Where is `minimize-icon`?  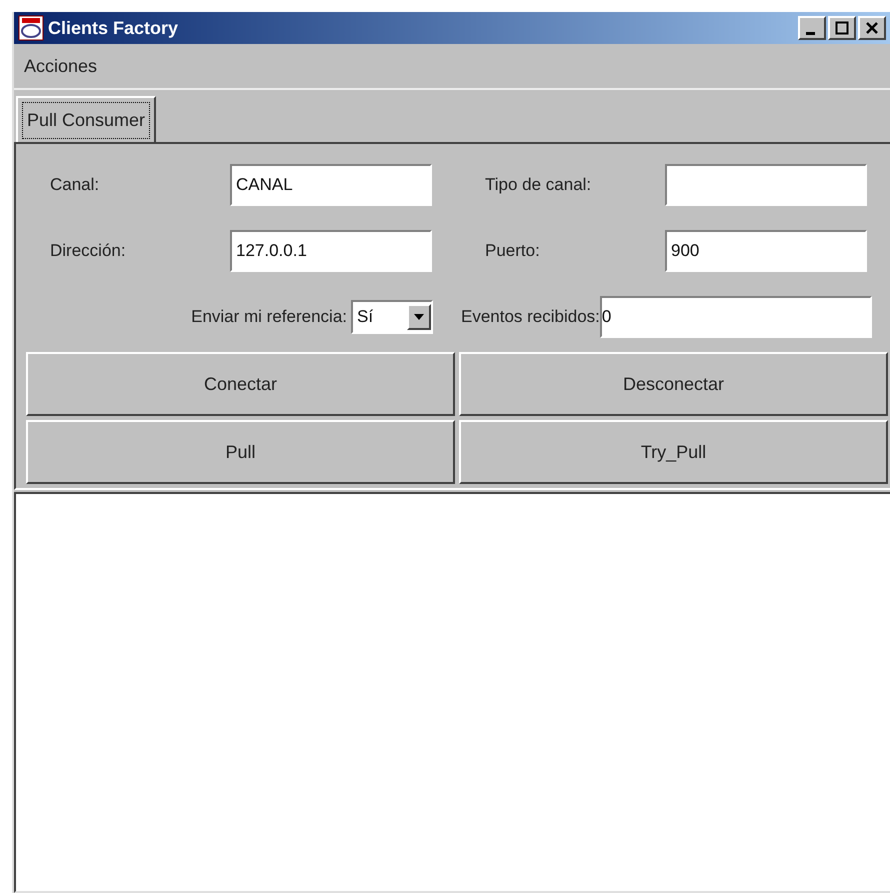
minimize-icon is located at coordinates (810, 33).